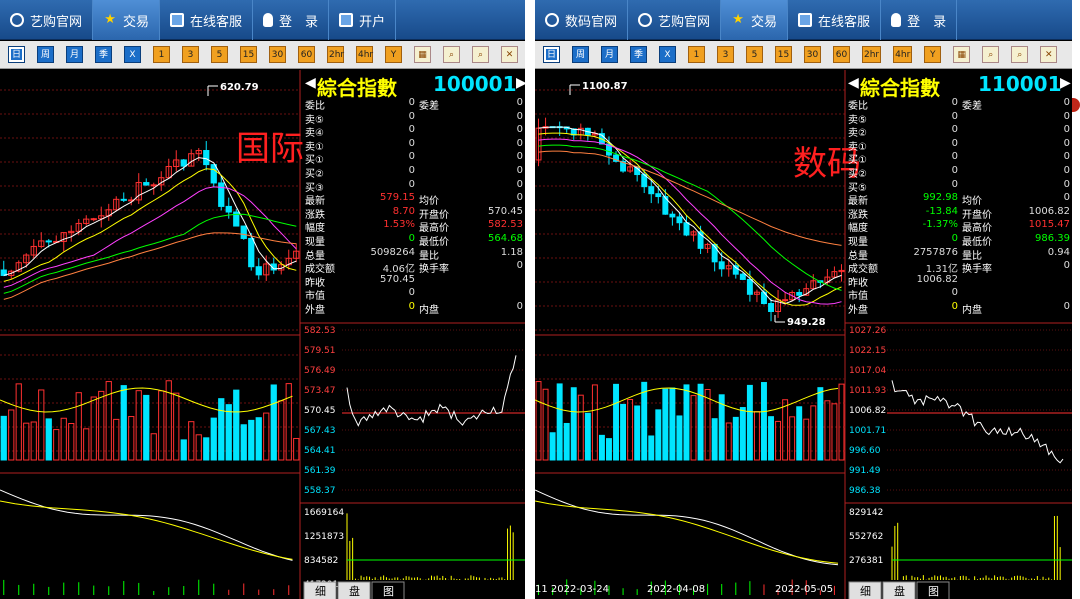 Image resolution: width=1080 pixels, height=599 pixels. Describe the element at coordinates (363, 20) in the screenshot. I see `nav-tab-open-account: 开户` at that location.